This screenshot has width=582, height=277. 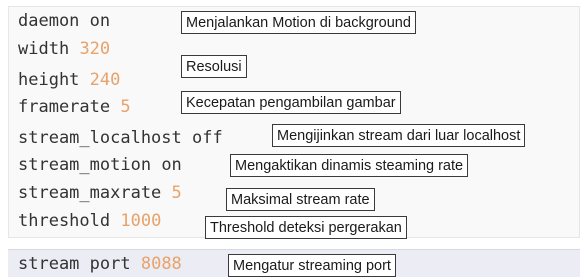 I want to click on annotation-resolution: Resolusi, so click(x=214, y=66).